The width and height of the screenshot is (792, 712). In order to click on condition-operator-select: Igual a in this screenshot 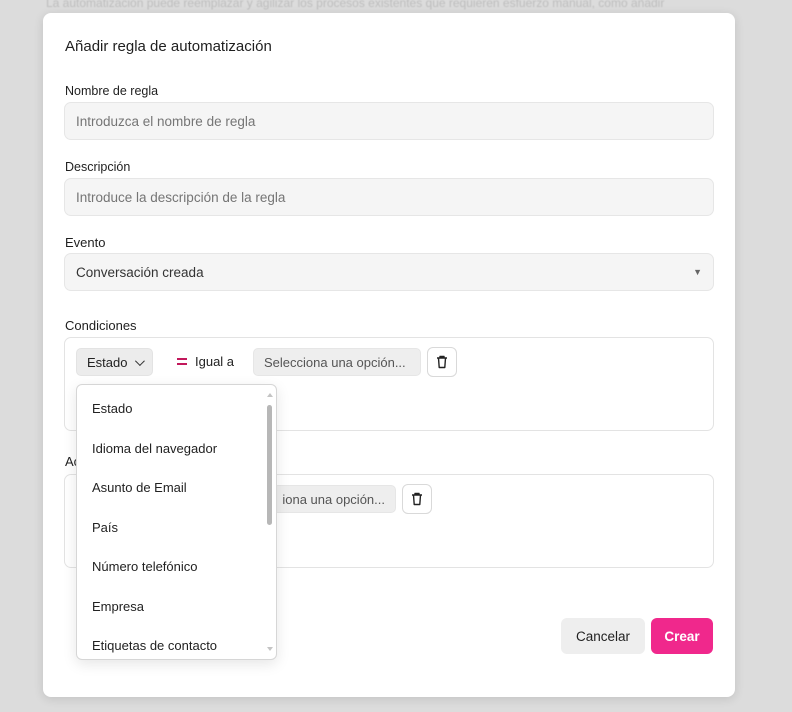, I will do `click(205, 361)`.